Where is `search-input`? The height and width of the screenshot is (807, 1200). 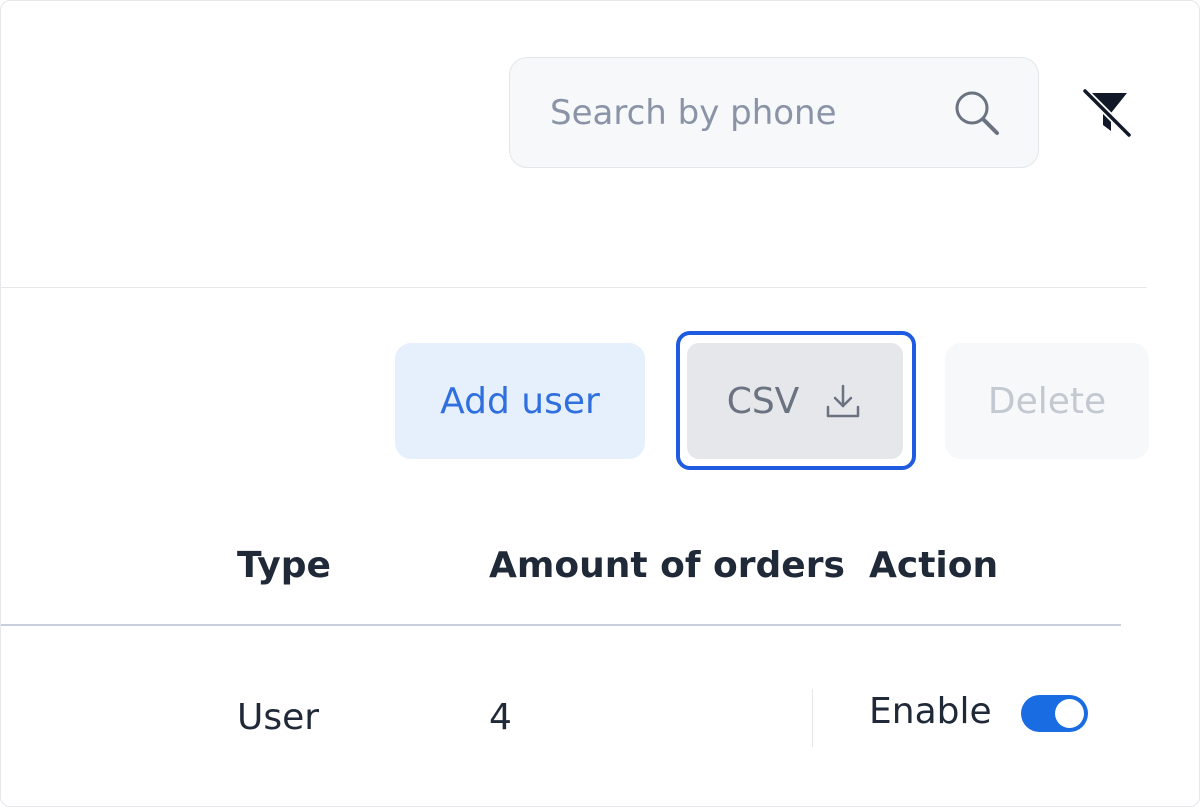 search-input is located at coordinates (750, 112).